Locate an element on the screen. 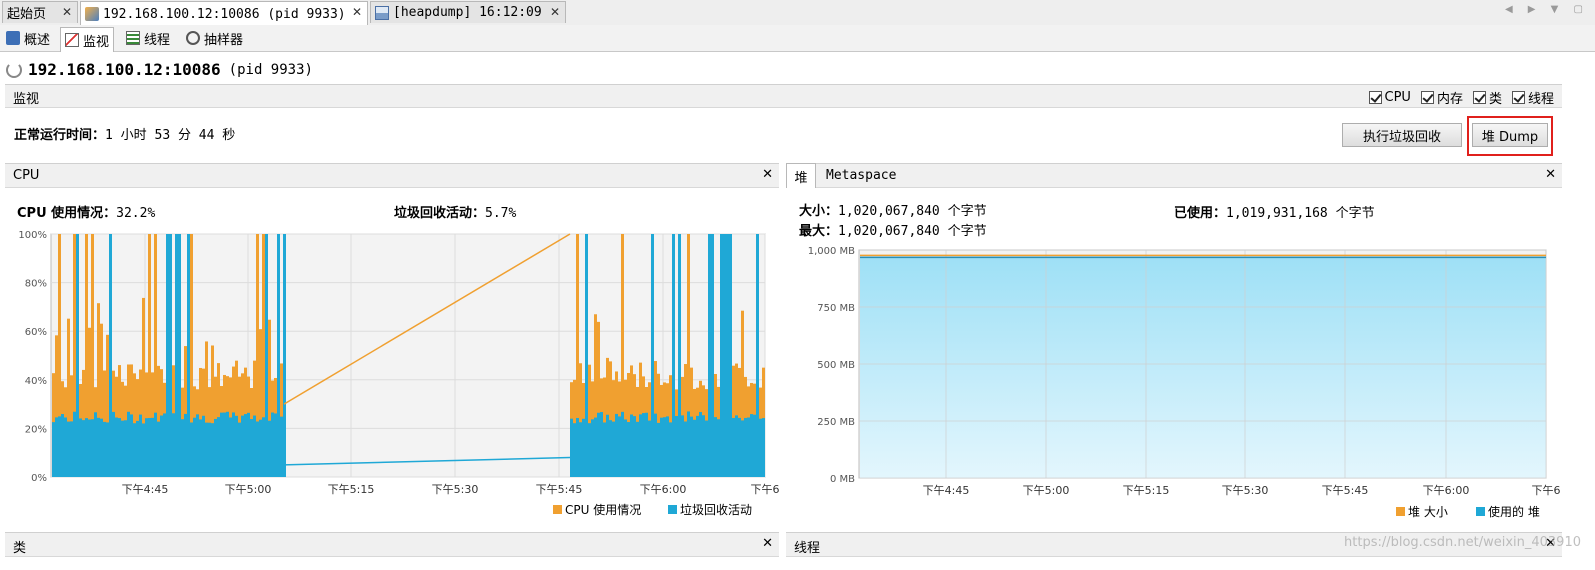 The height and width of the screenshot is (570, 1595). heap-used-value: 1,019,931,168 个字节 is located at coordinates (1300, 213).